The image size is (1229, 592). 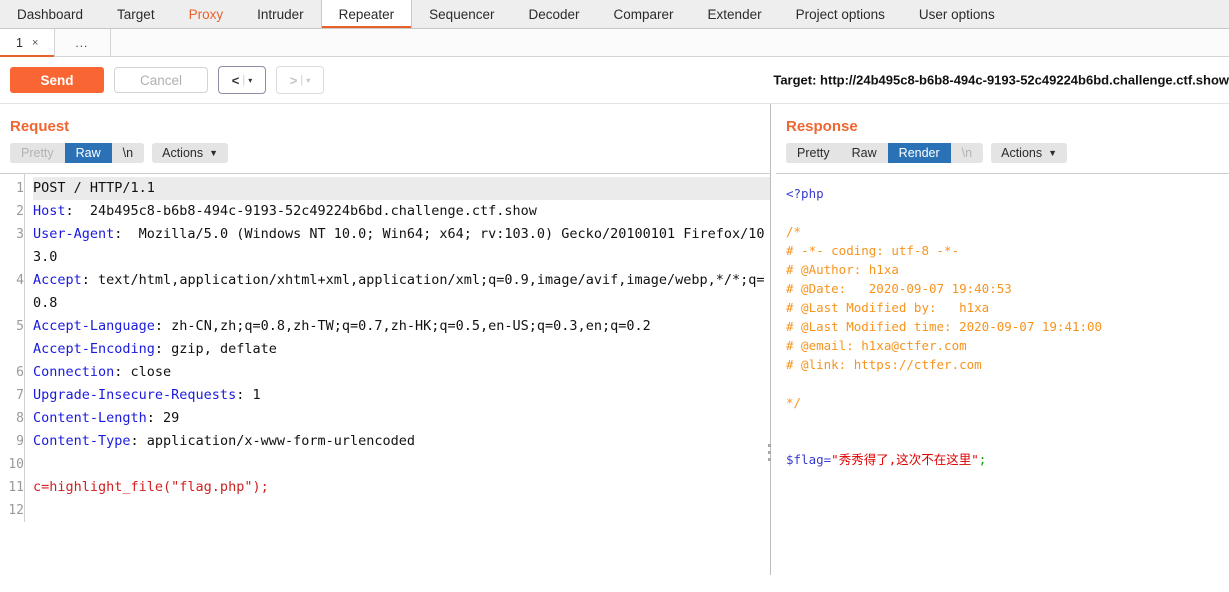 What do you see at coordinates (888, 307) in the screenshot?
I see `php-comment-line: # @Last Modified by: h1xa` at bounding box center [888, 307].